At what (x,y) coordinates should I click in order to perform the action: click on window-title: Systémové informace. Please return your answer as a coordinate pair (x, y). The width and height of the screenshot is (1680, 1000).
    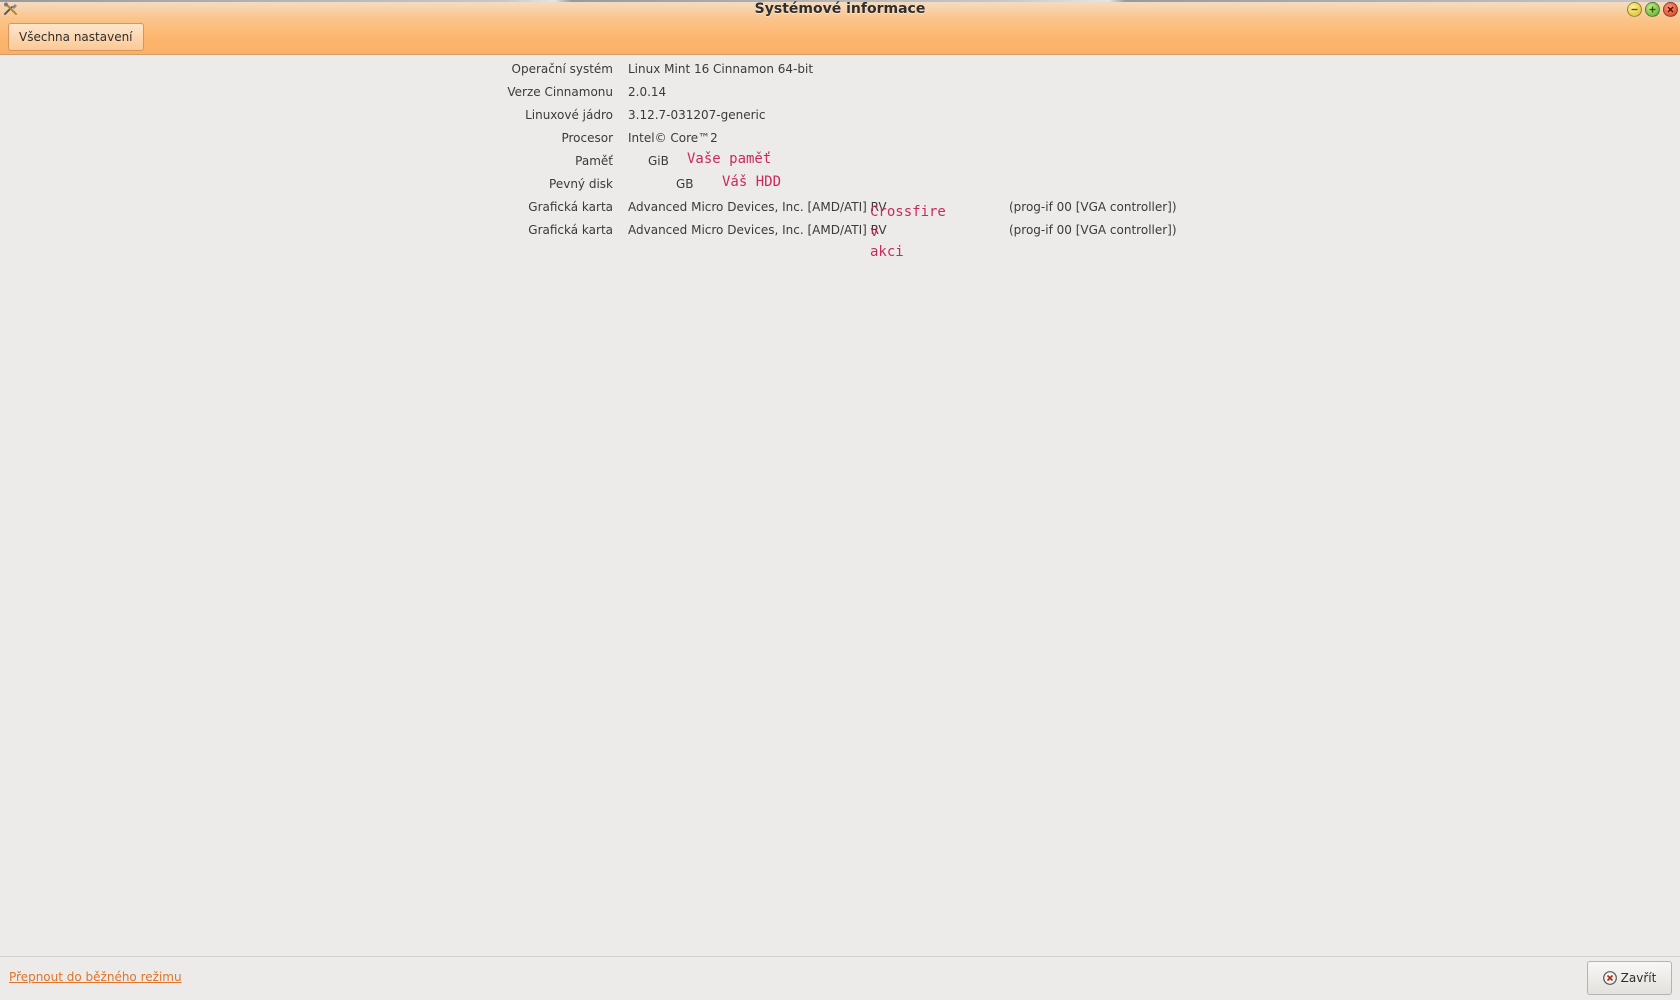
    Looking at the image, I should click on (840, 9).